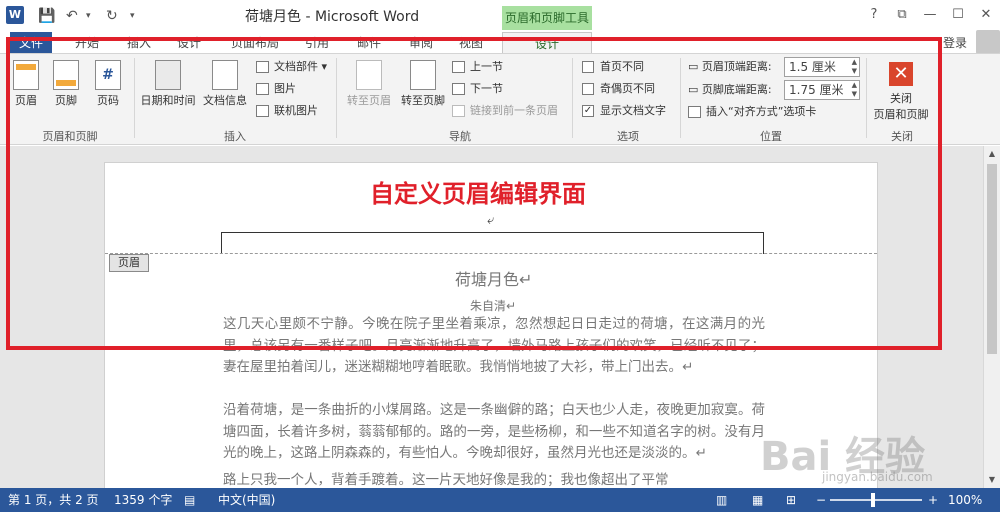  I want to click on redo-icon: ↻, so click(112, 16).